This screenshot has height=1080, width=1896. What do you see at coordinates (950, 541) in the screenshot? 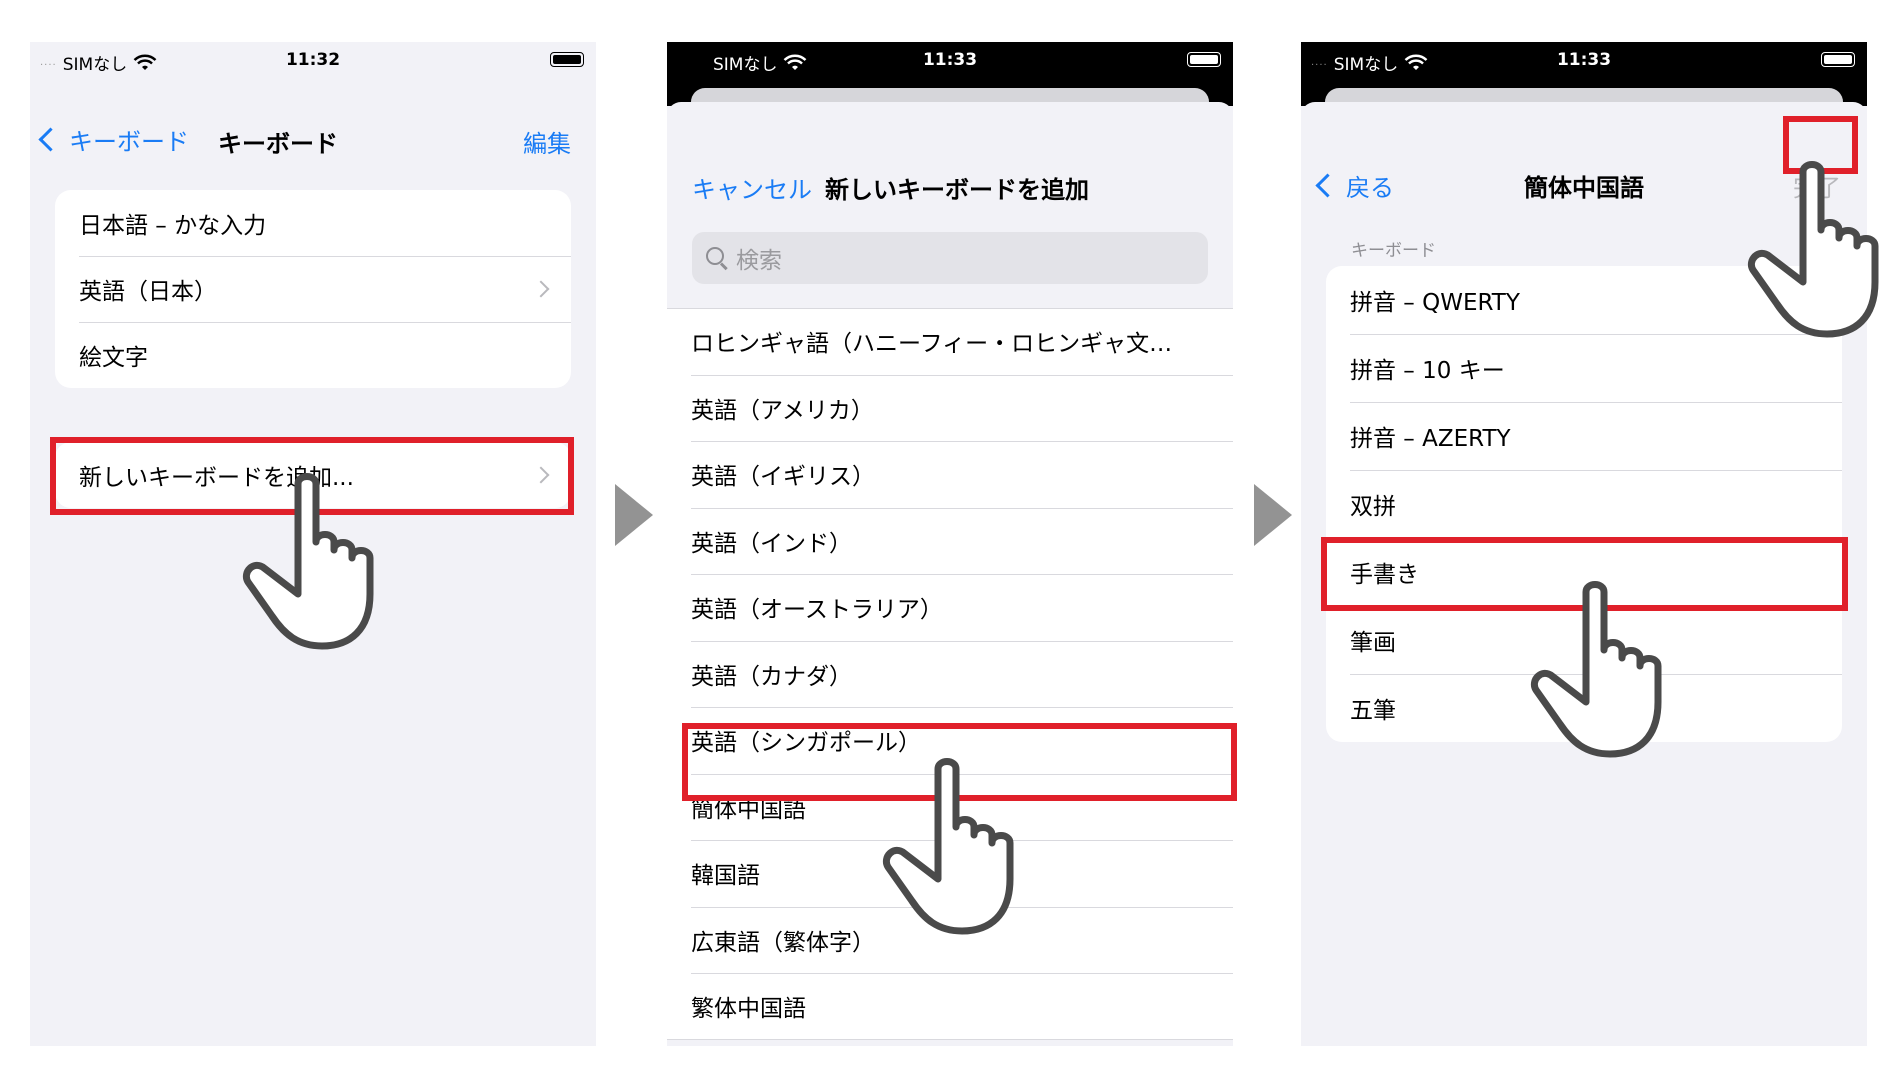
I see `list-item: 英語（インド）` at bounding box center [950, 541].